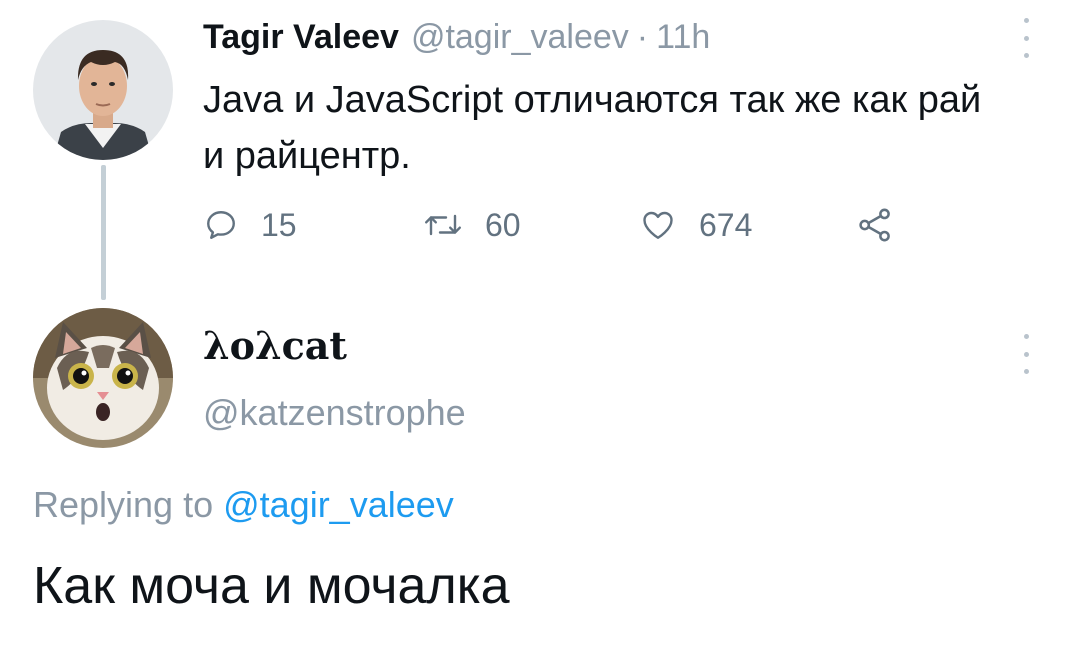 This screenshot has width=1080, height=649. What do you see at coordinates (279, 224) in the screenshot?
I see `reply-count: 15` at bounding box center [279, 224].